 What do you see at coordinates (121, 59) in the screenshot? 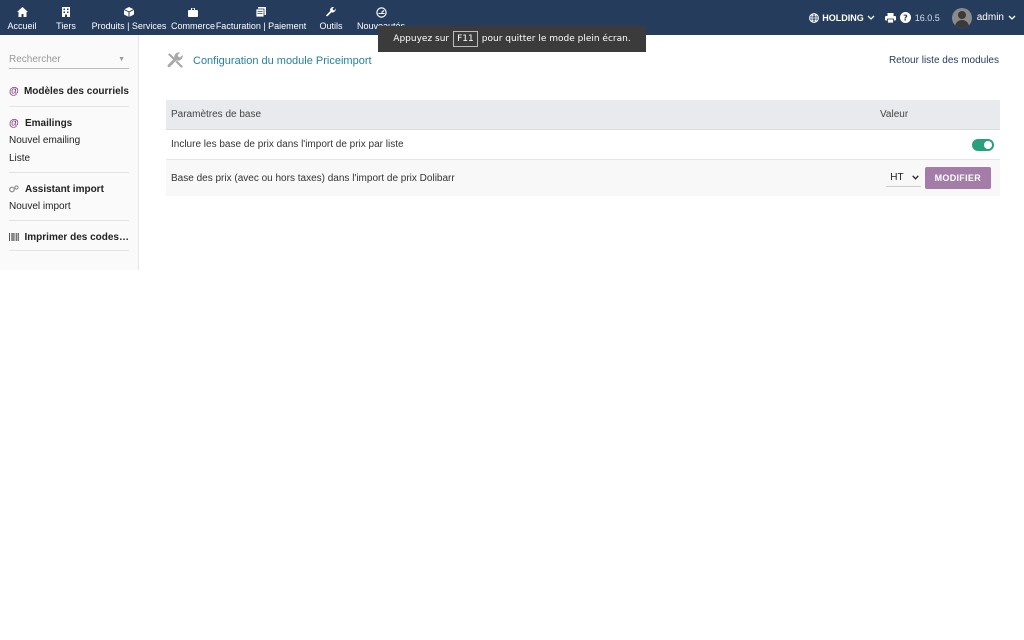
I see `caret-down-icon: ▼` at bounding box center [121, 59].